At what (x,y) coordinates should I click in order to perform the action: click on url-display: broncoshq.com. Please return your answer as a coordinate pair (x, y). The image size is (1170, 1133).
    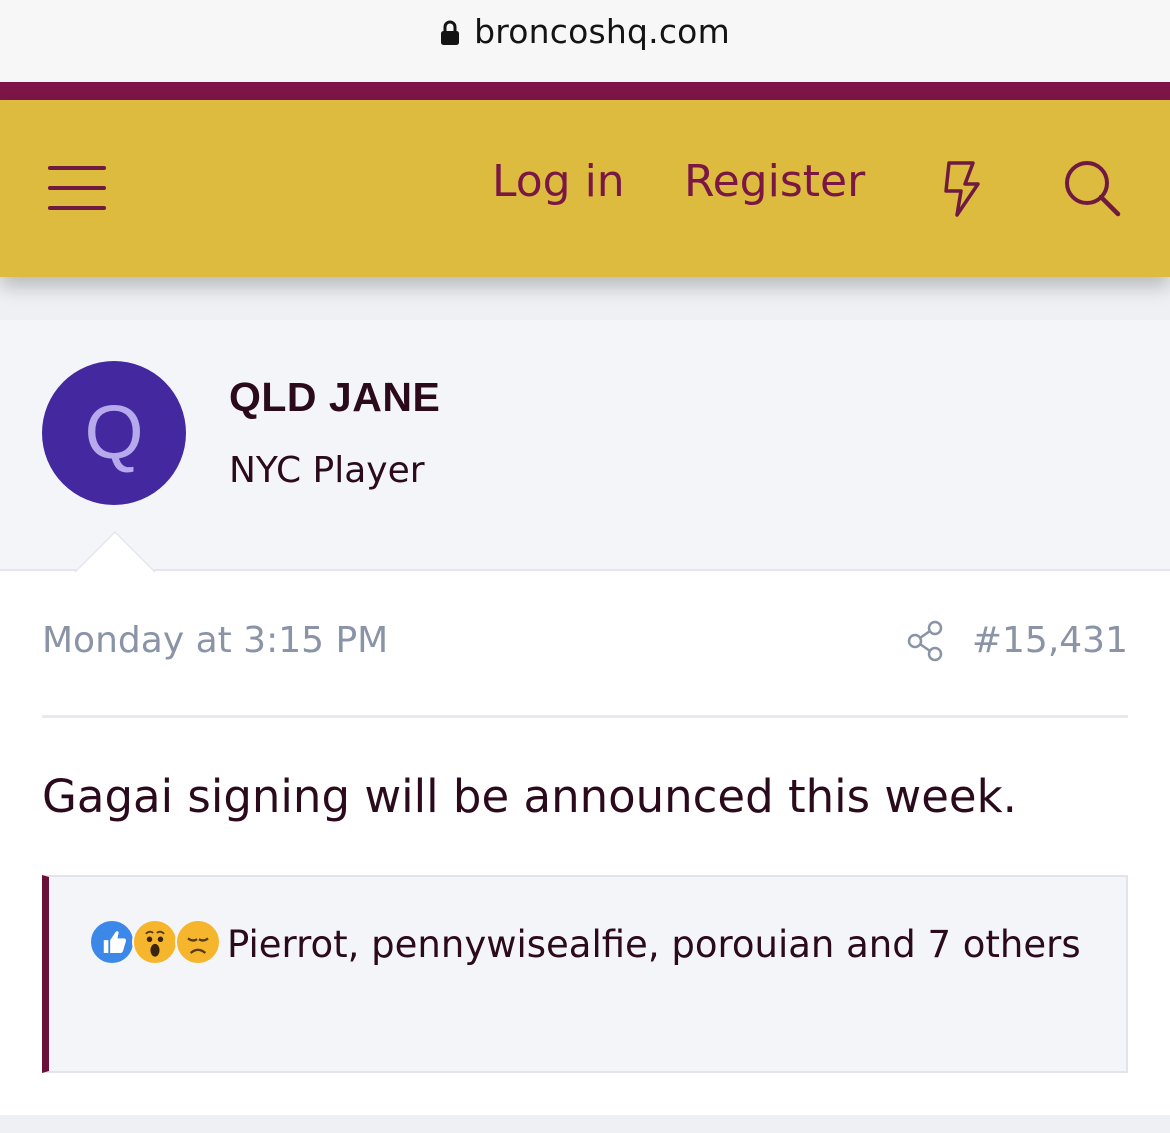
    Looking at the image, I should click on (585, 31).